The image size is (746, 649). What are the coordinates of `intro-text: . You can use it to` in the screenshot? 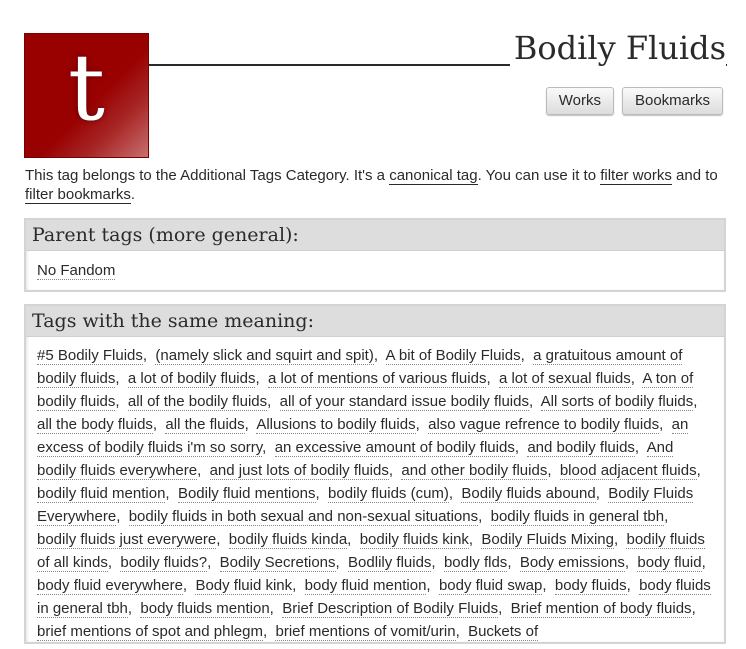 It's located at (539, 175).